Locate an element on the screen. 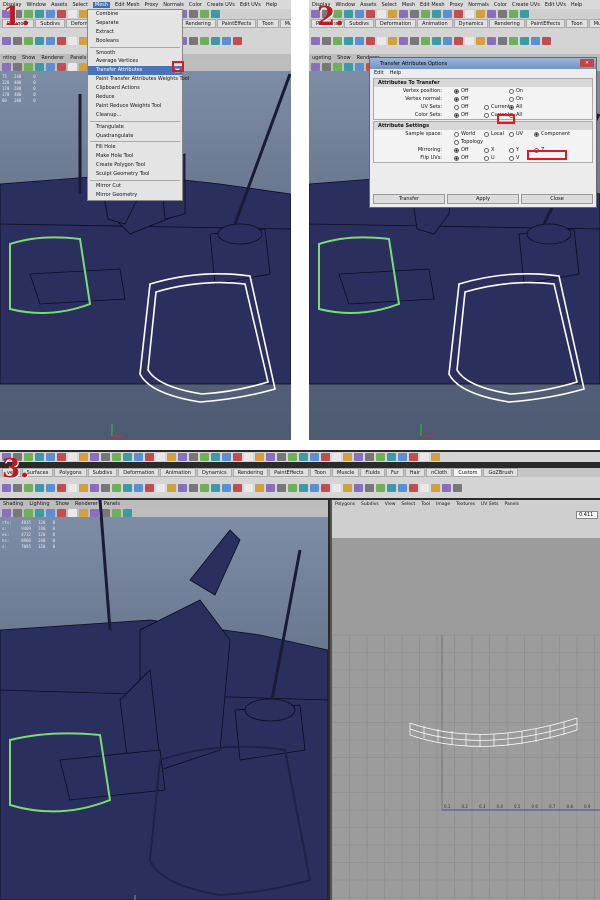 Image resolution: width=600 pixels, height=900 pixels. menu-item-extract: Extract is located at coordinates (135, 32).